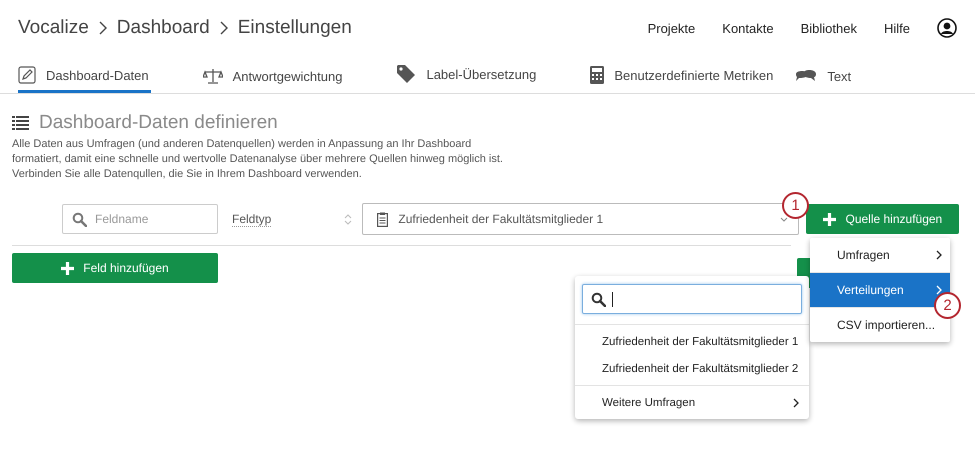 Image resolution: width=975 pixels, height=458 pixels. I want to click on description-text: formatiert, damit eine schnelle und wertvolle Datenanalyse über mehrere Quellen hinweg möglich ist., so click(258, 159).